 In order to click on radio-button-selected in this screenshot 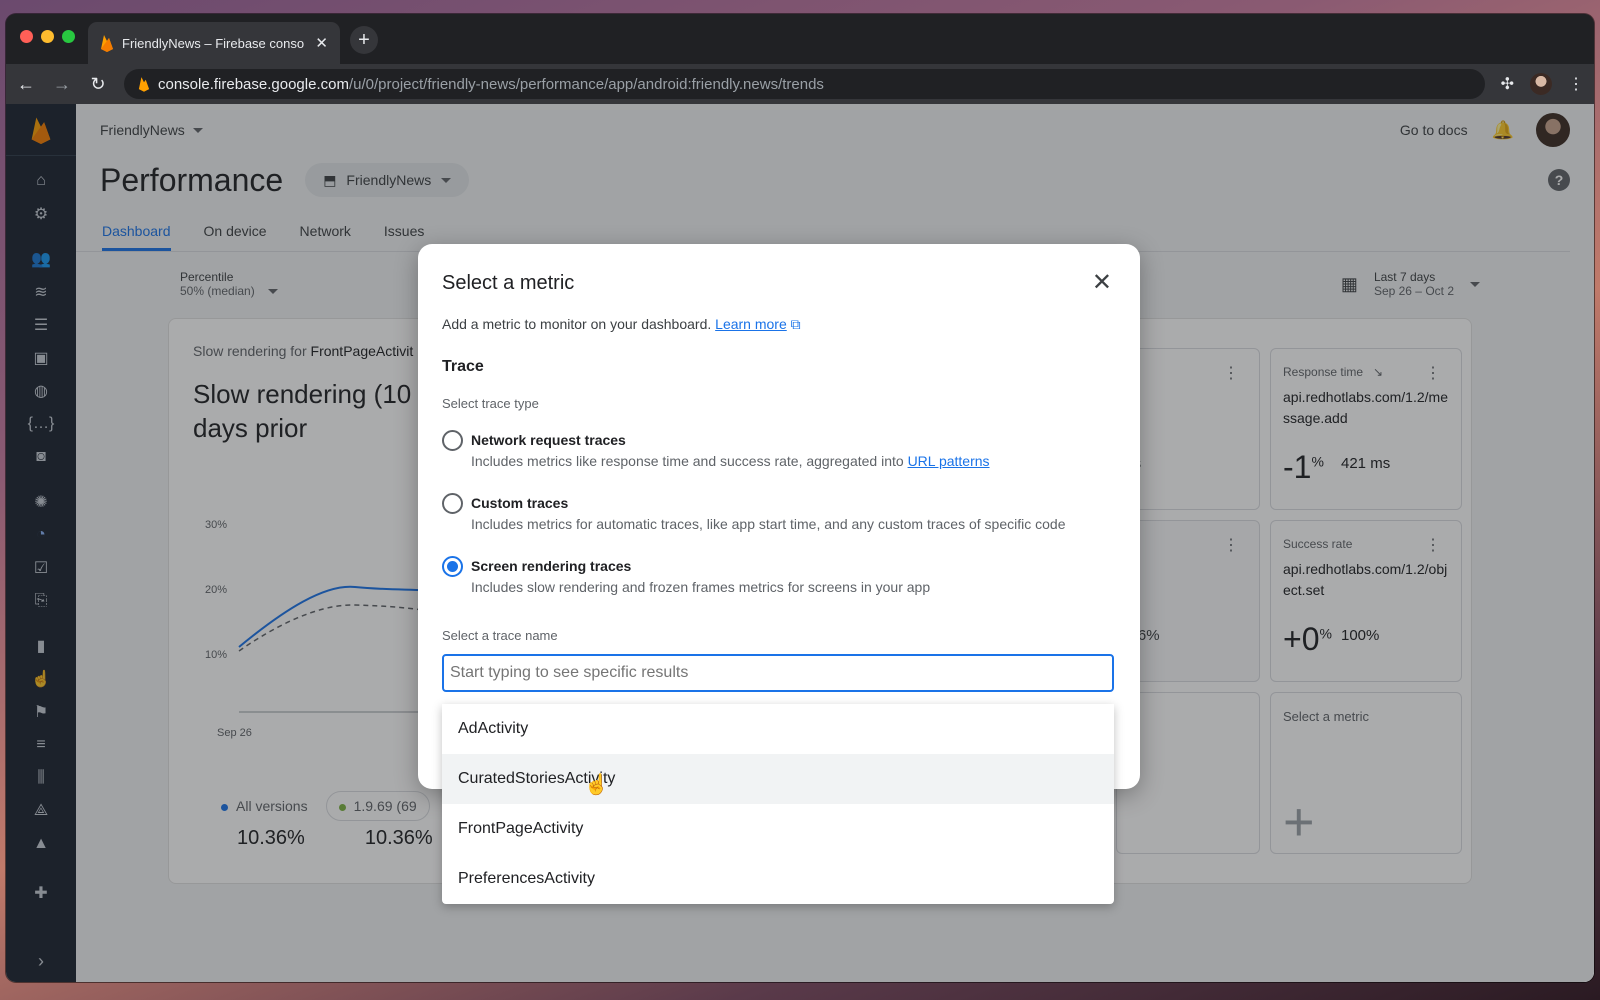, I will do `click(452, 566)`.